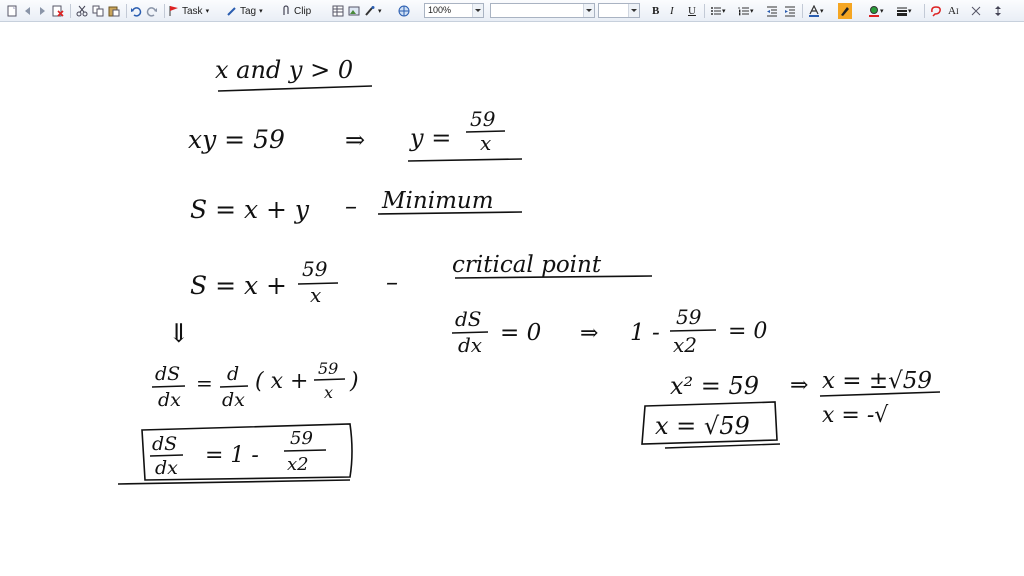 The image size is (1024, 576). Describe the element at coordinates (234, 386) in the screenshot. I see `step-d-bar` at that location.